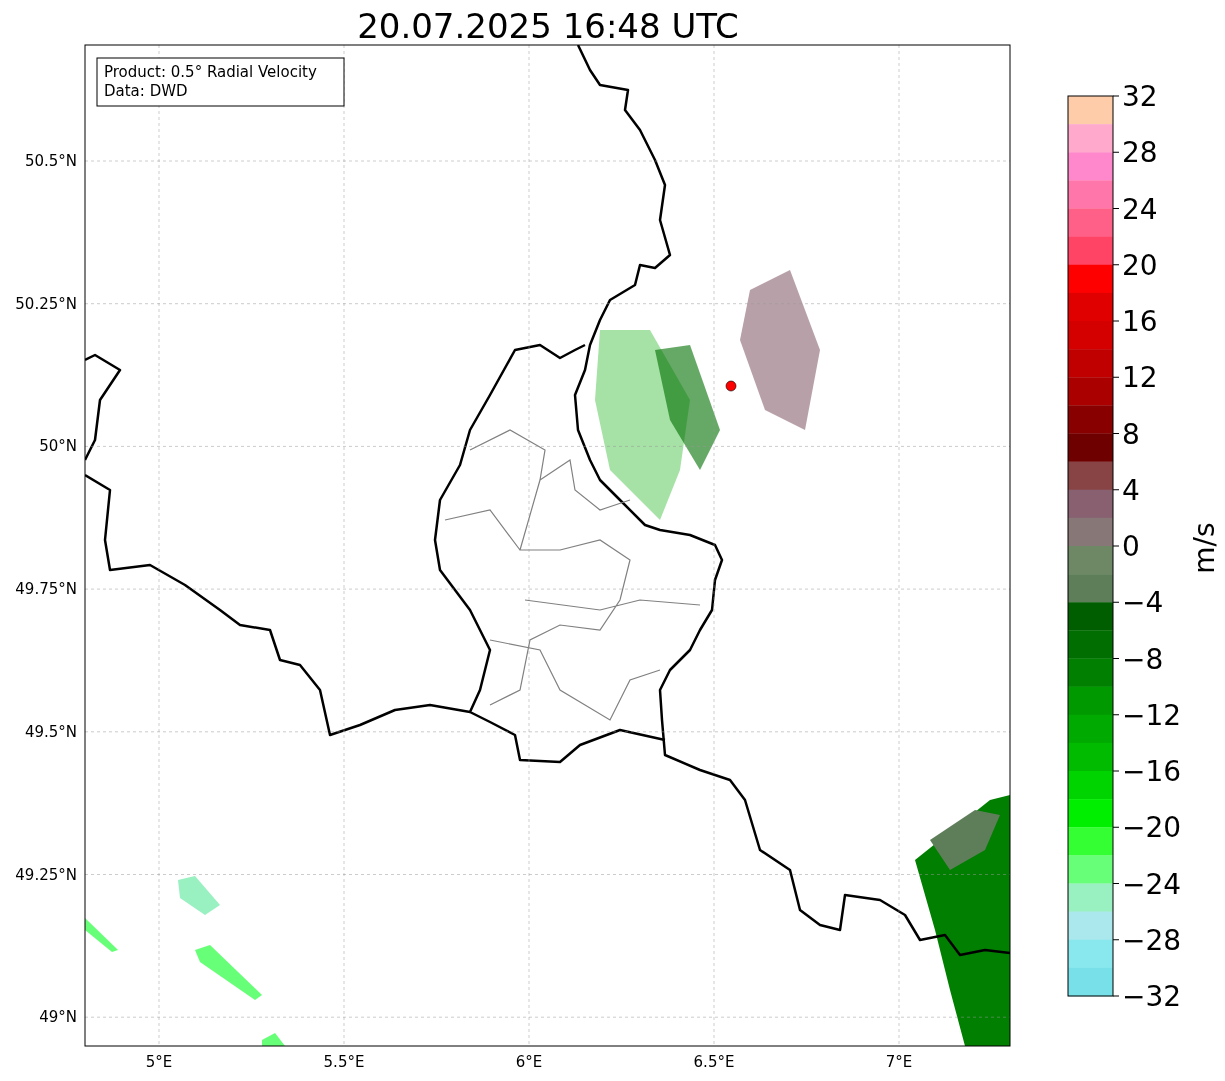  Describe the element at coordinates (1140, 153) in the screenshot. I see `colorbar-tick-label: 28` at that location.